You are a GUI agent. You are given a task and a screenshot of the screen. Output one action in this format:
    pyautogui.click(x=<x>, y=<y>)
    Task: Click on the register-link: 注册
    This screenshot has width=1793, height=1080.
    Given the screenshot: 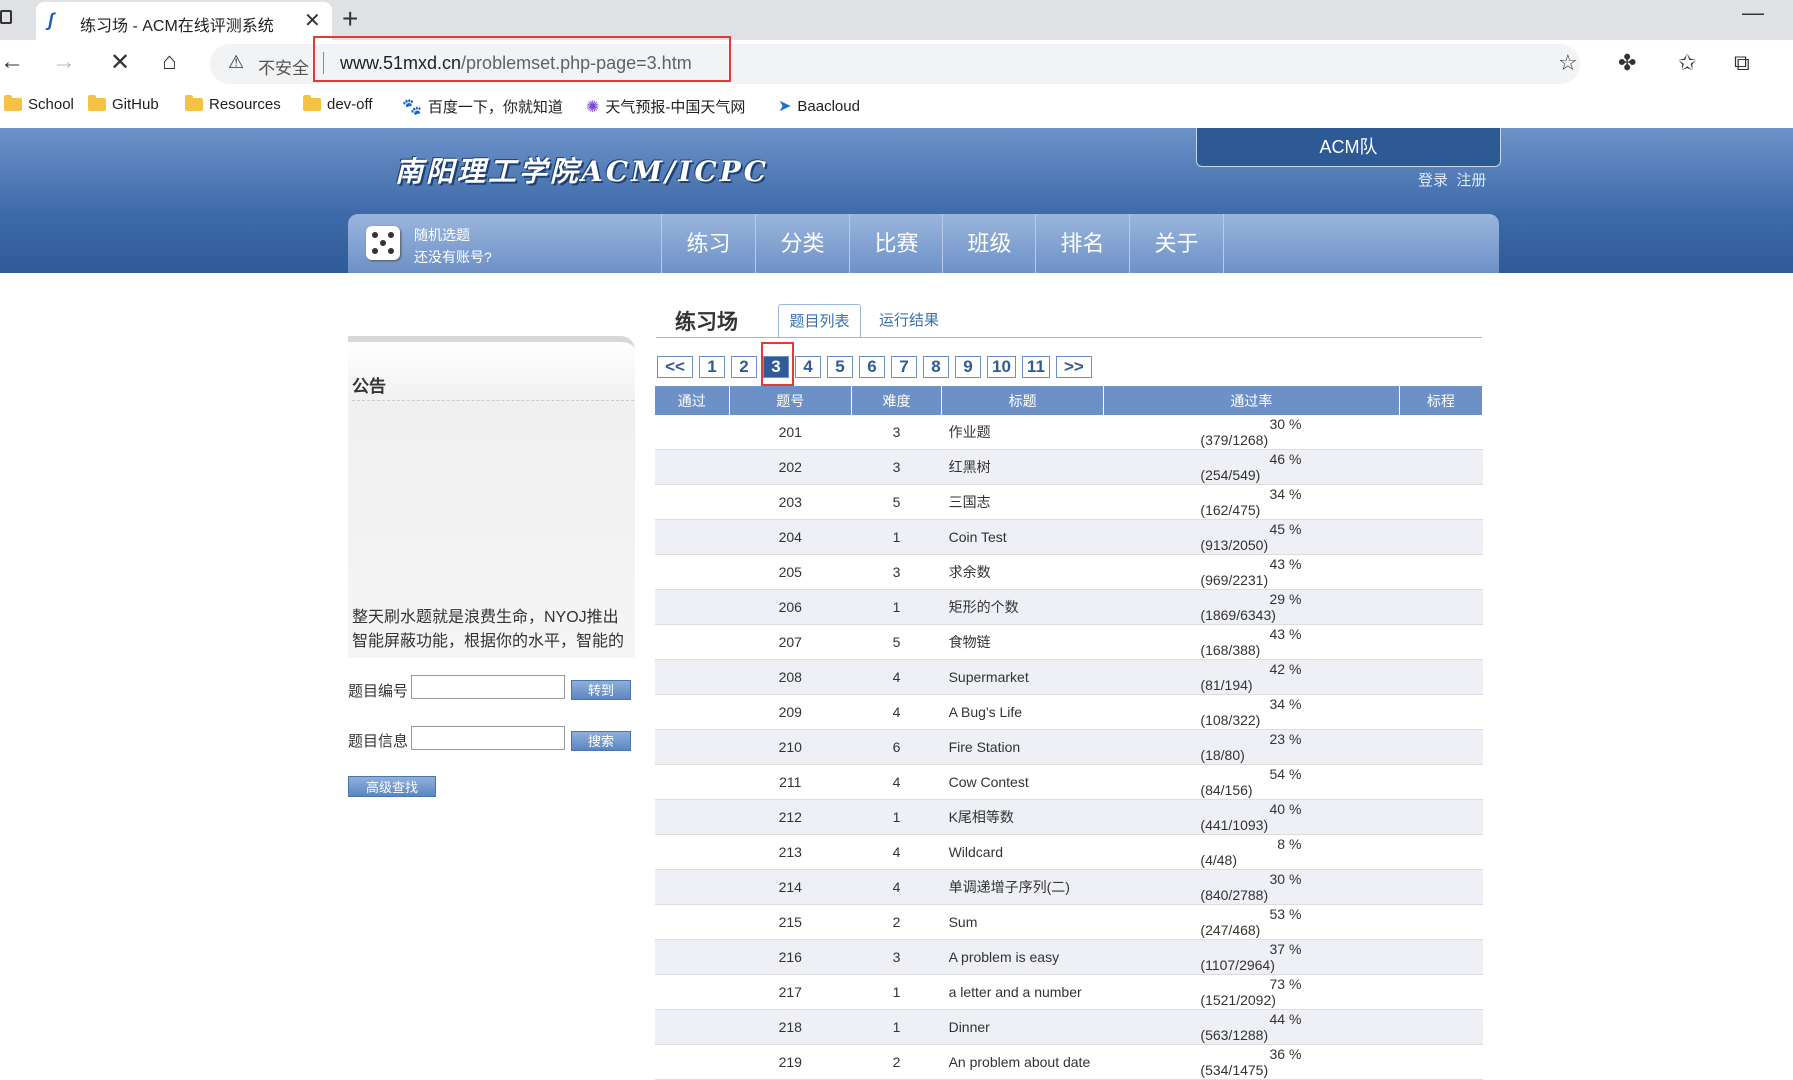 What is the action you would take?
    pyautogui.click(x=1471, y=180)
    